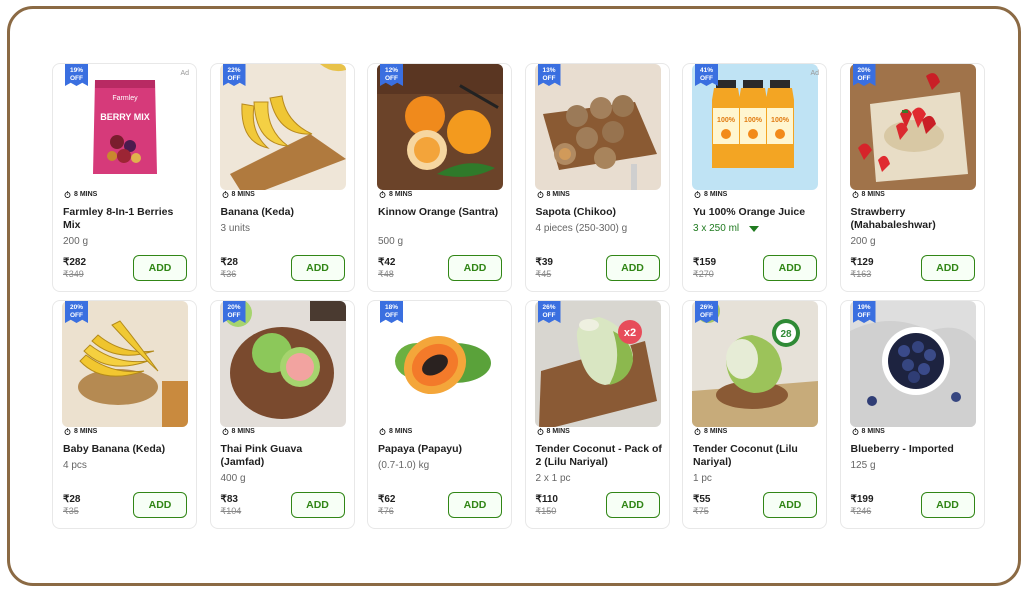 This screenshot has height=589, width=1026. What do you see at coordinates (705, 262) in the screenshot?
I see `product-price: ₹159` at bounding box center [705, 262].